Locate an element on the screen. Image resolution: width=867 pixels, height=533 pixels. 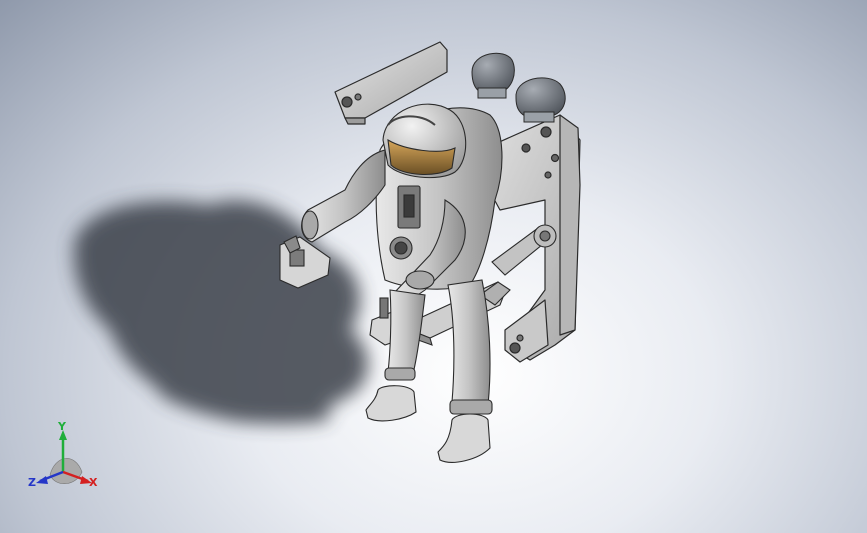
helmet is located at coordinates (424, 141).